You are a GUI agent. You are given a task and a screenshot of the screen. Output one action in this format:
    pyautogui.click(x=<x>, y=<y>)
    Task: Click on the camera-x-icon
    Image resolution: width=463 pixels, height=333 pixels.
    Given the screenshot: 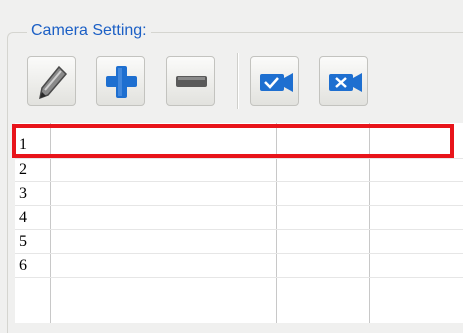 What is the action you would take?
    pyautogui.click(x=345, y=82)
    